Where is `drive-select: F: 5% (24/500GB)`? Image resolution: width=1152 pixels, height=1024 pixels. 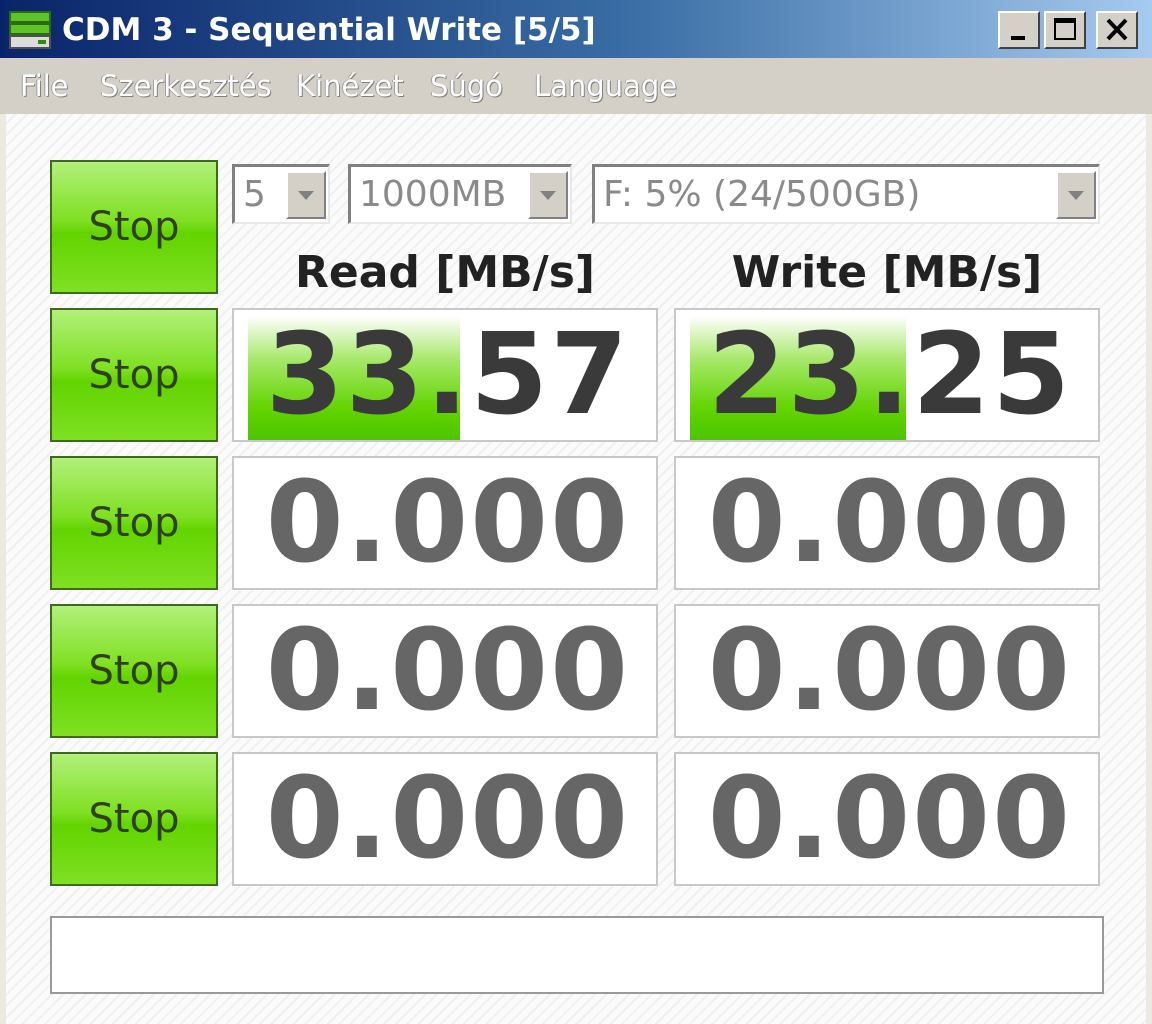 drive-select: F: 5% (24/500GB) is located at coordinates (846, 194).